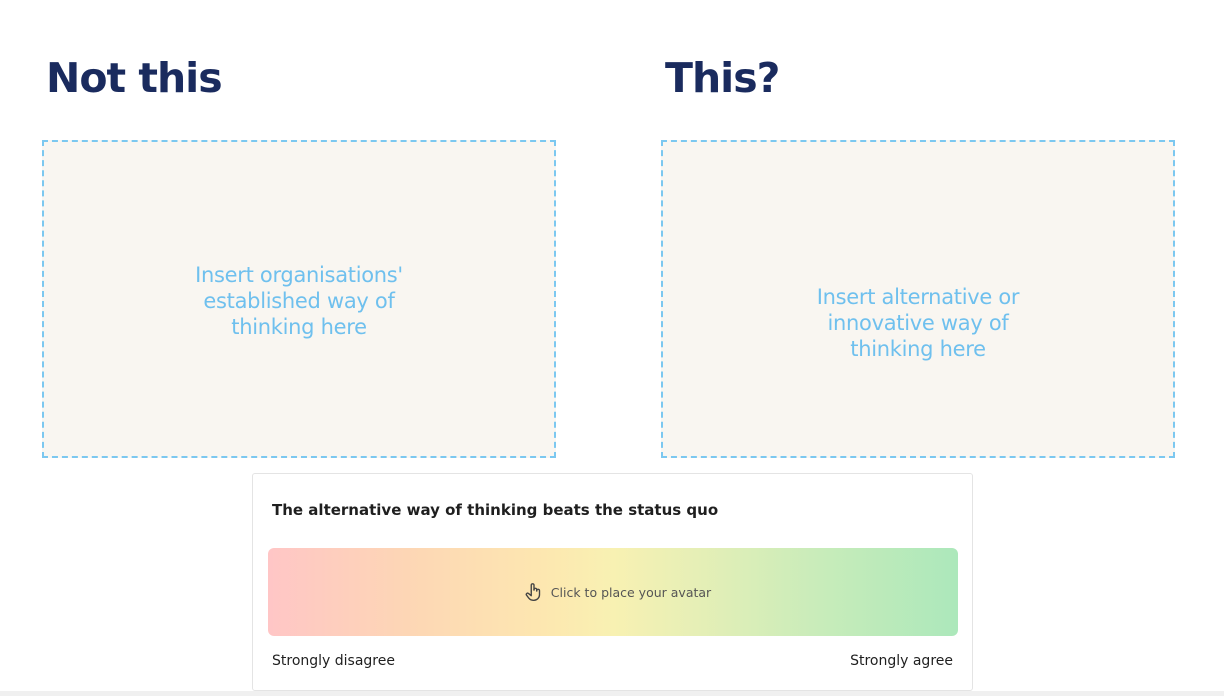 This screenshot has height=696, width=1224. I want to click on scale-prompt-text: Click to place your avatar, so click(631, 592).